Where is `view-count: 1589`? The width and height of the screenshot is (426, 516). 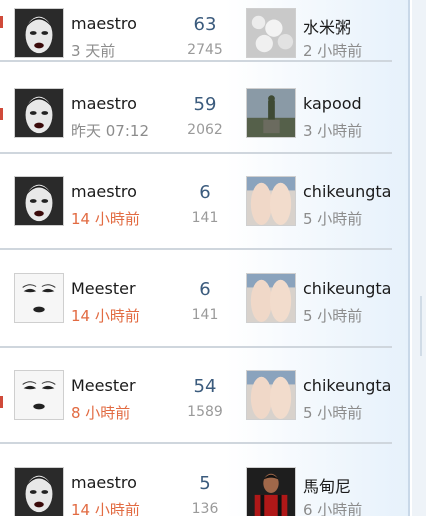
view-count: 1589 is located at coordinates (205, 412).